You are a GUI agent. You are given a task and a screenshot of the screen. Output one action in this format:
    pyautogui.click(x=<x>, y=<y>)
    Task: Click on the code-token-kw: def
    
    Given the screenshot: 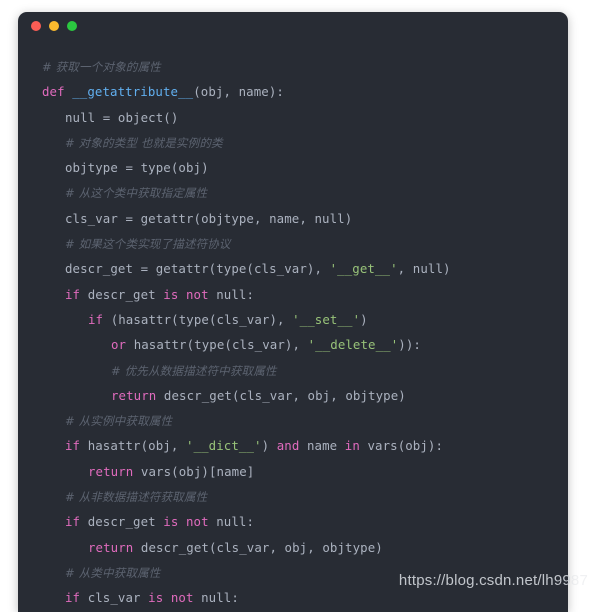 What is the action you would take?
    pyautogui.click(x=57, y=92)
    